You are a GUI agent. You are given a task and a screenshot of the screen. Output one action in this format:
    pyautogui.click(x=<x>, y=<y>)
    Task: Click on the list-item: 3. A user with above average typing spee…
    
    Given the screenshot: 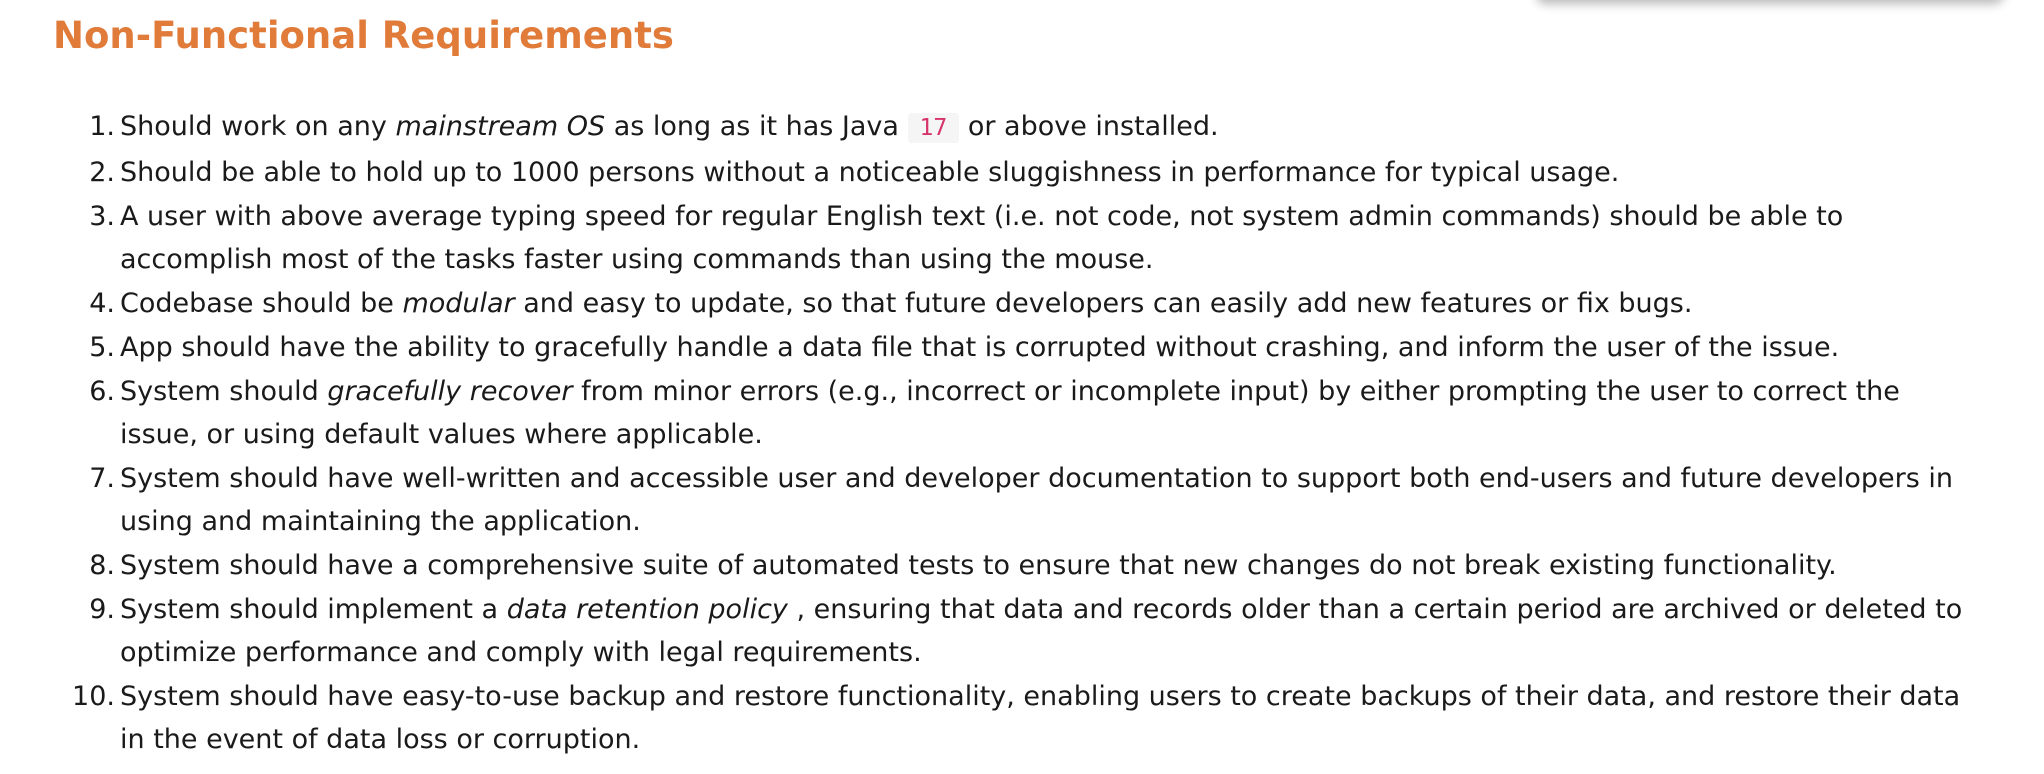 What is the action you would take?
    pyautogui.click(x=1000, y=238)
    